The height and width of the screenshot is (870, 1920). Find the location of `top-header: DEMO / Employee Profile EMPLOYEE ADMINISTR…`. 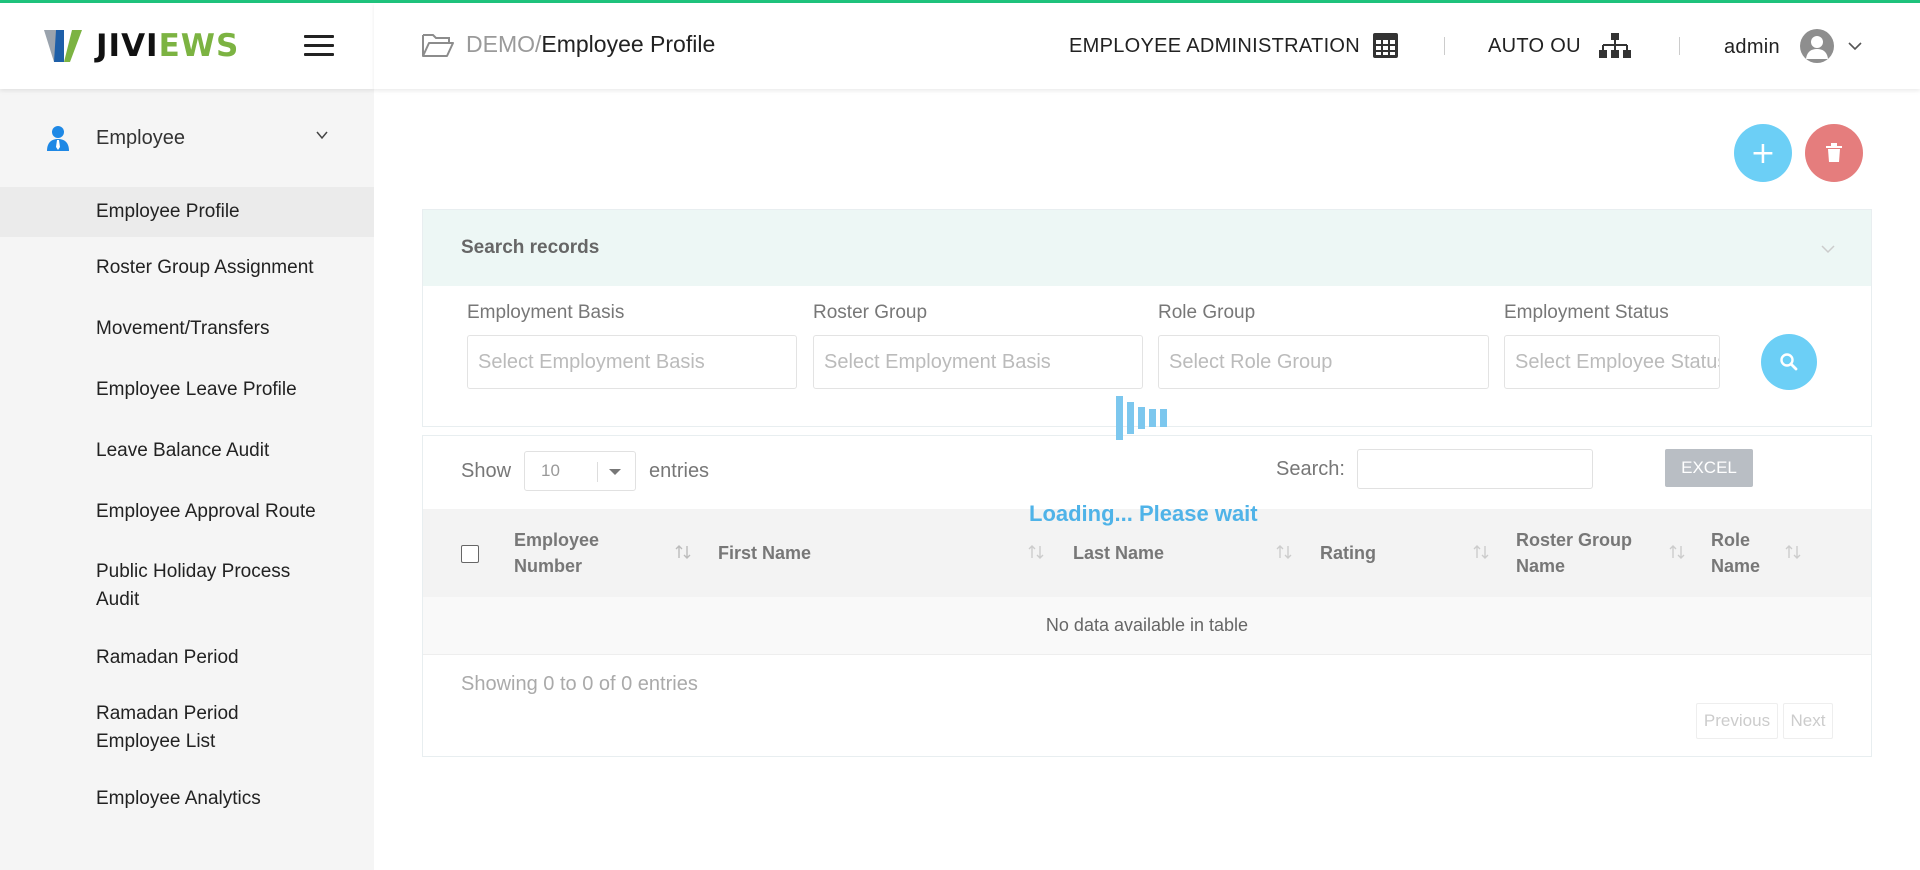

top-header: DEMO / Employee Profile EMPLOYEE ADMINISTR… is located at coordinates (1147, 46).